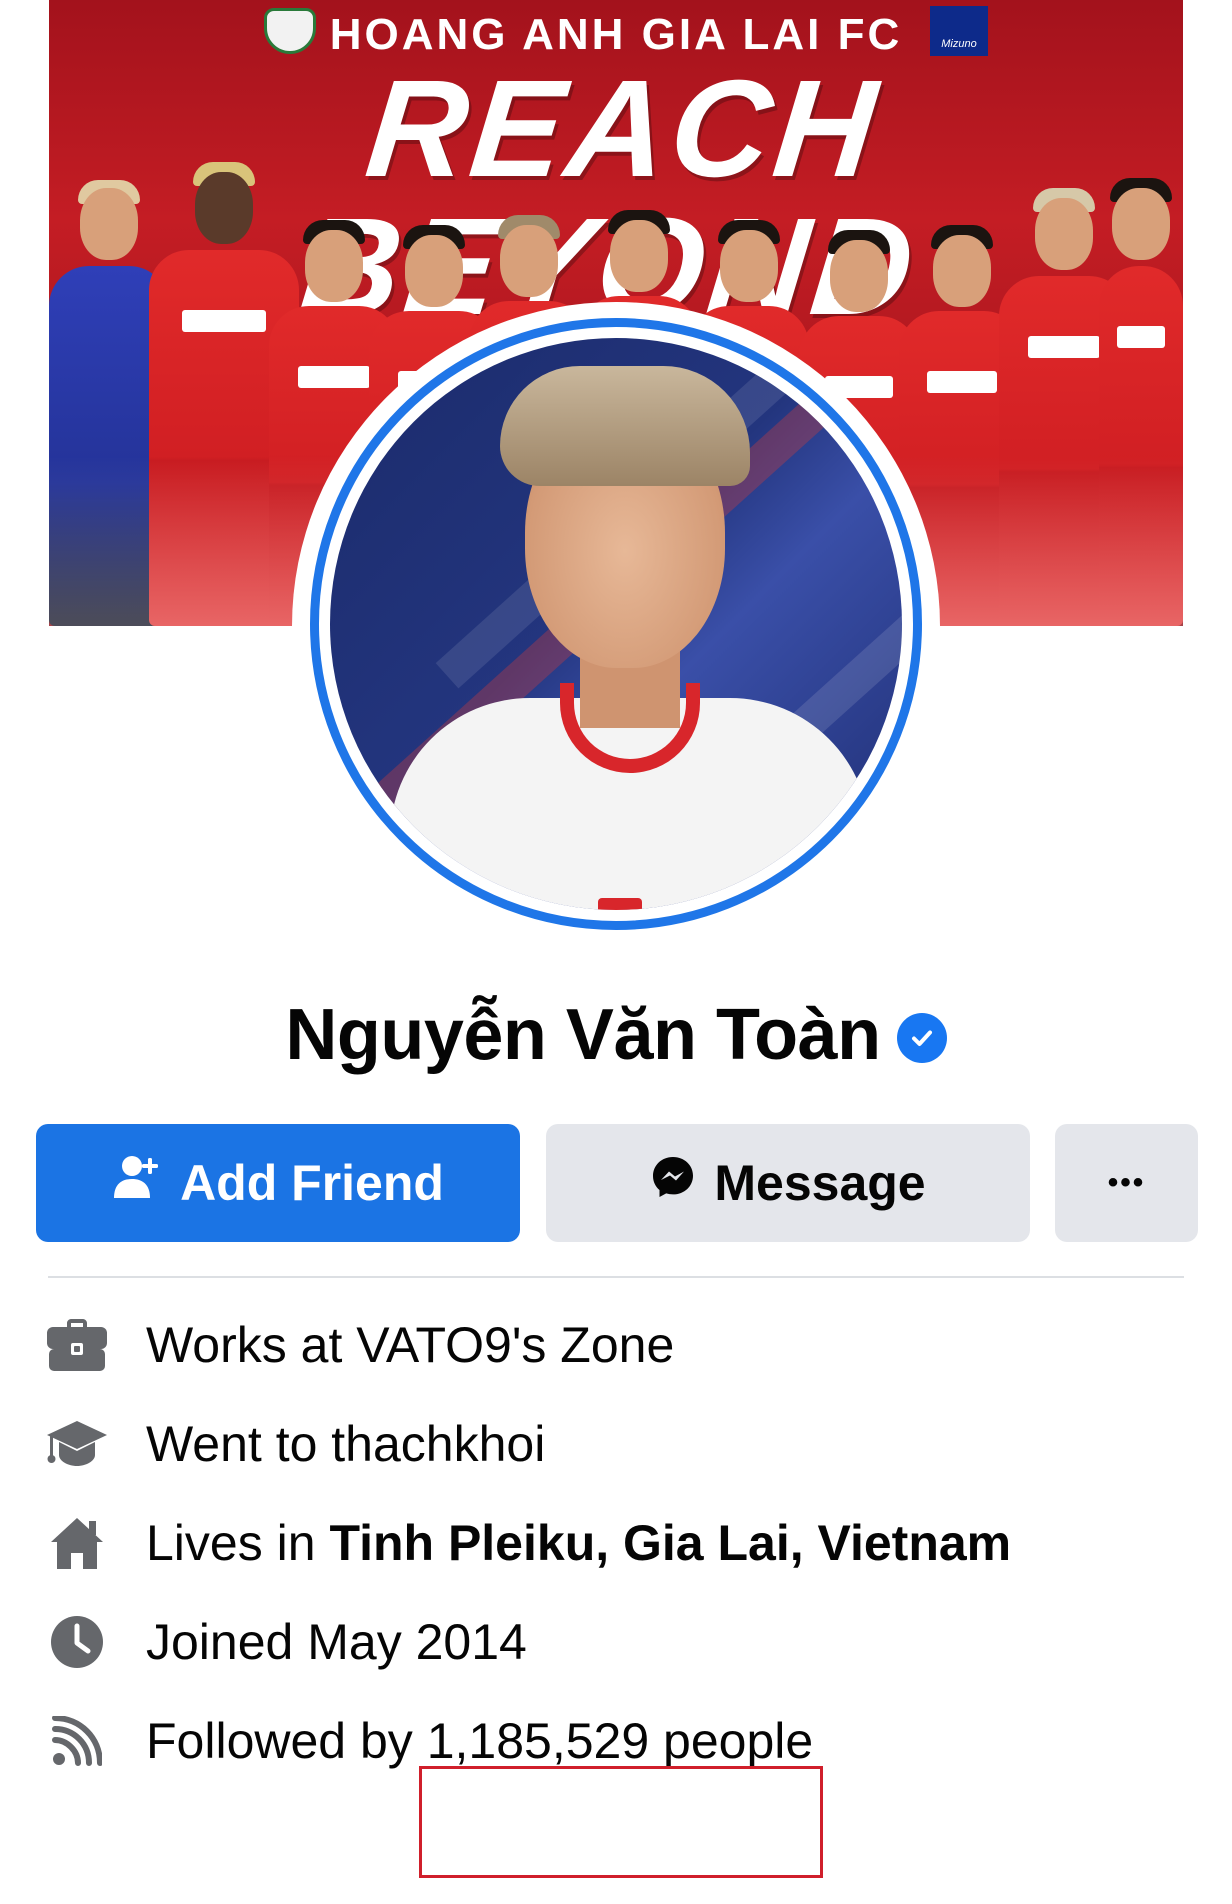 The width and height of the screenshot is (1232, 1904). I want to click on add-friend-label: Add Friend, so click(312, 1183).